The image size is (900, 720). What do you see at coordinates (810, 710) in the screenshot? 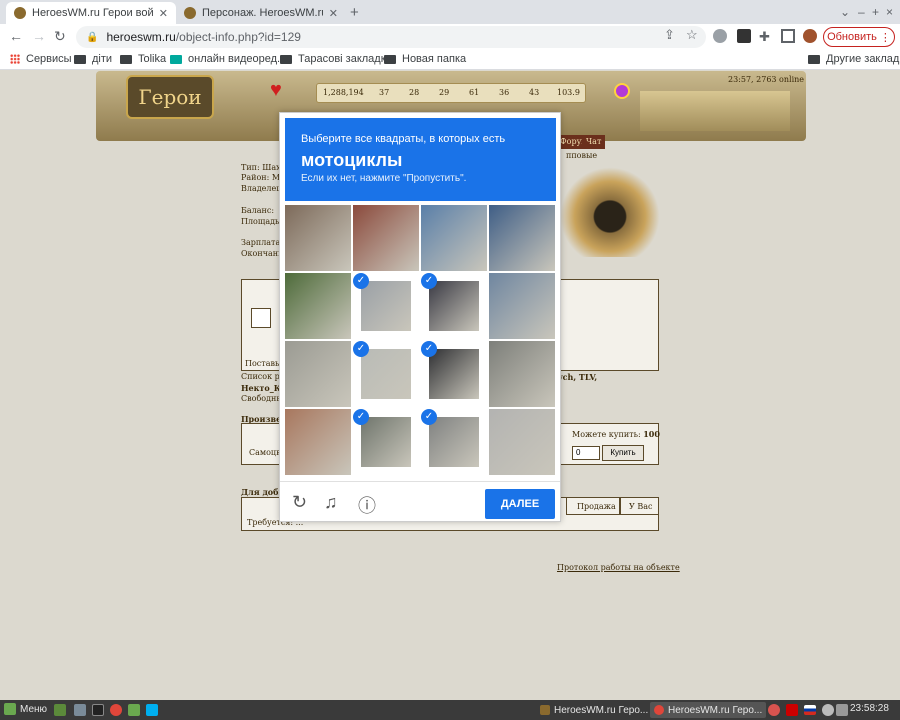
I see `keyboard-layout-icon` at bounding box center [810, 710].